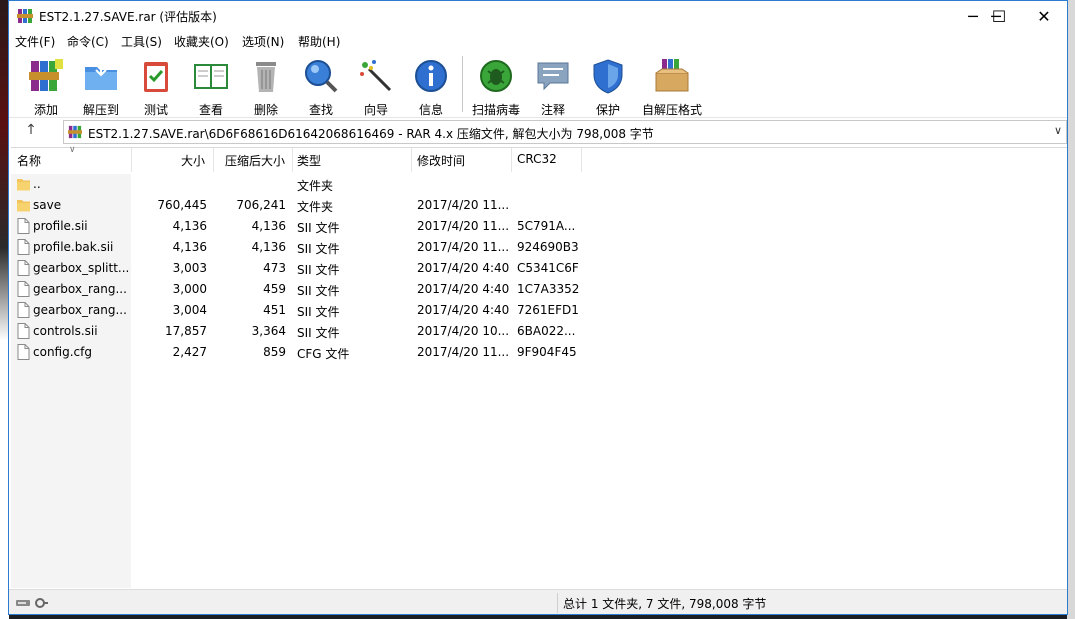 Image resolution: width=1075 pixels, height=619 pixels. Describe the element at coordinates (553, 86) in the screenshot. I see `toolbar-comment-button: 注释` at that location.